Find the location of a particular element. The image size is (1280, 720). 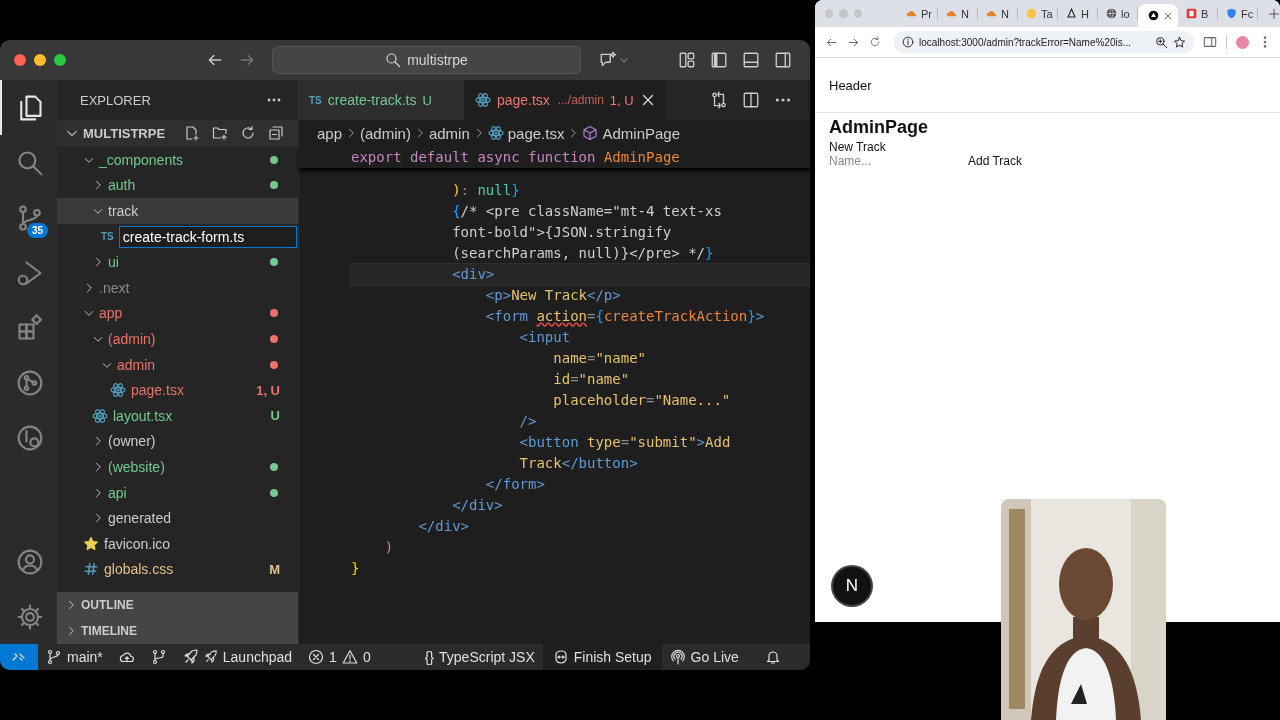

folder-name: track is located at coordinates (123, 211).